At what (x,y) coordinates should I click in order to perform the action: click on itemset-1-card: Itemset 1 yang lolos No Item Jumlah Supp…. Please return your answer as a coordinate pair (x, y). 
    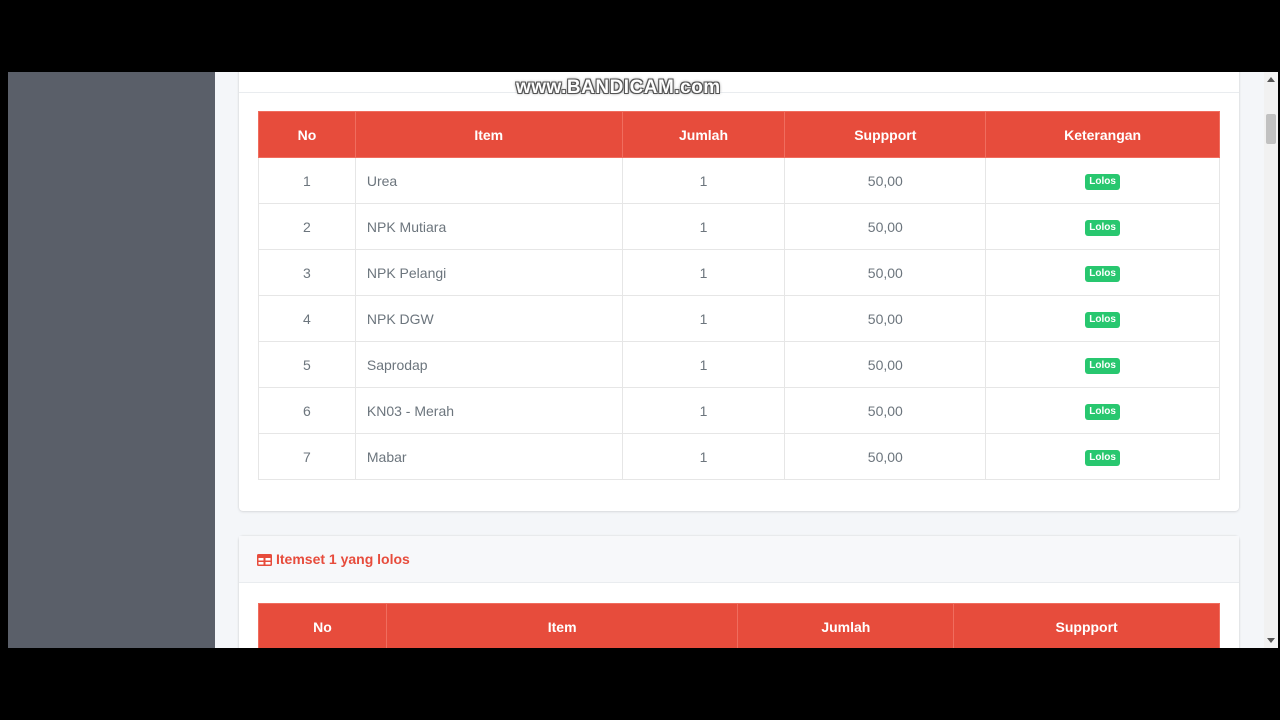
    Looking at the image, I should click on (739, 592).